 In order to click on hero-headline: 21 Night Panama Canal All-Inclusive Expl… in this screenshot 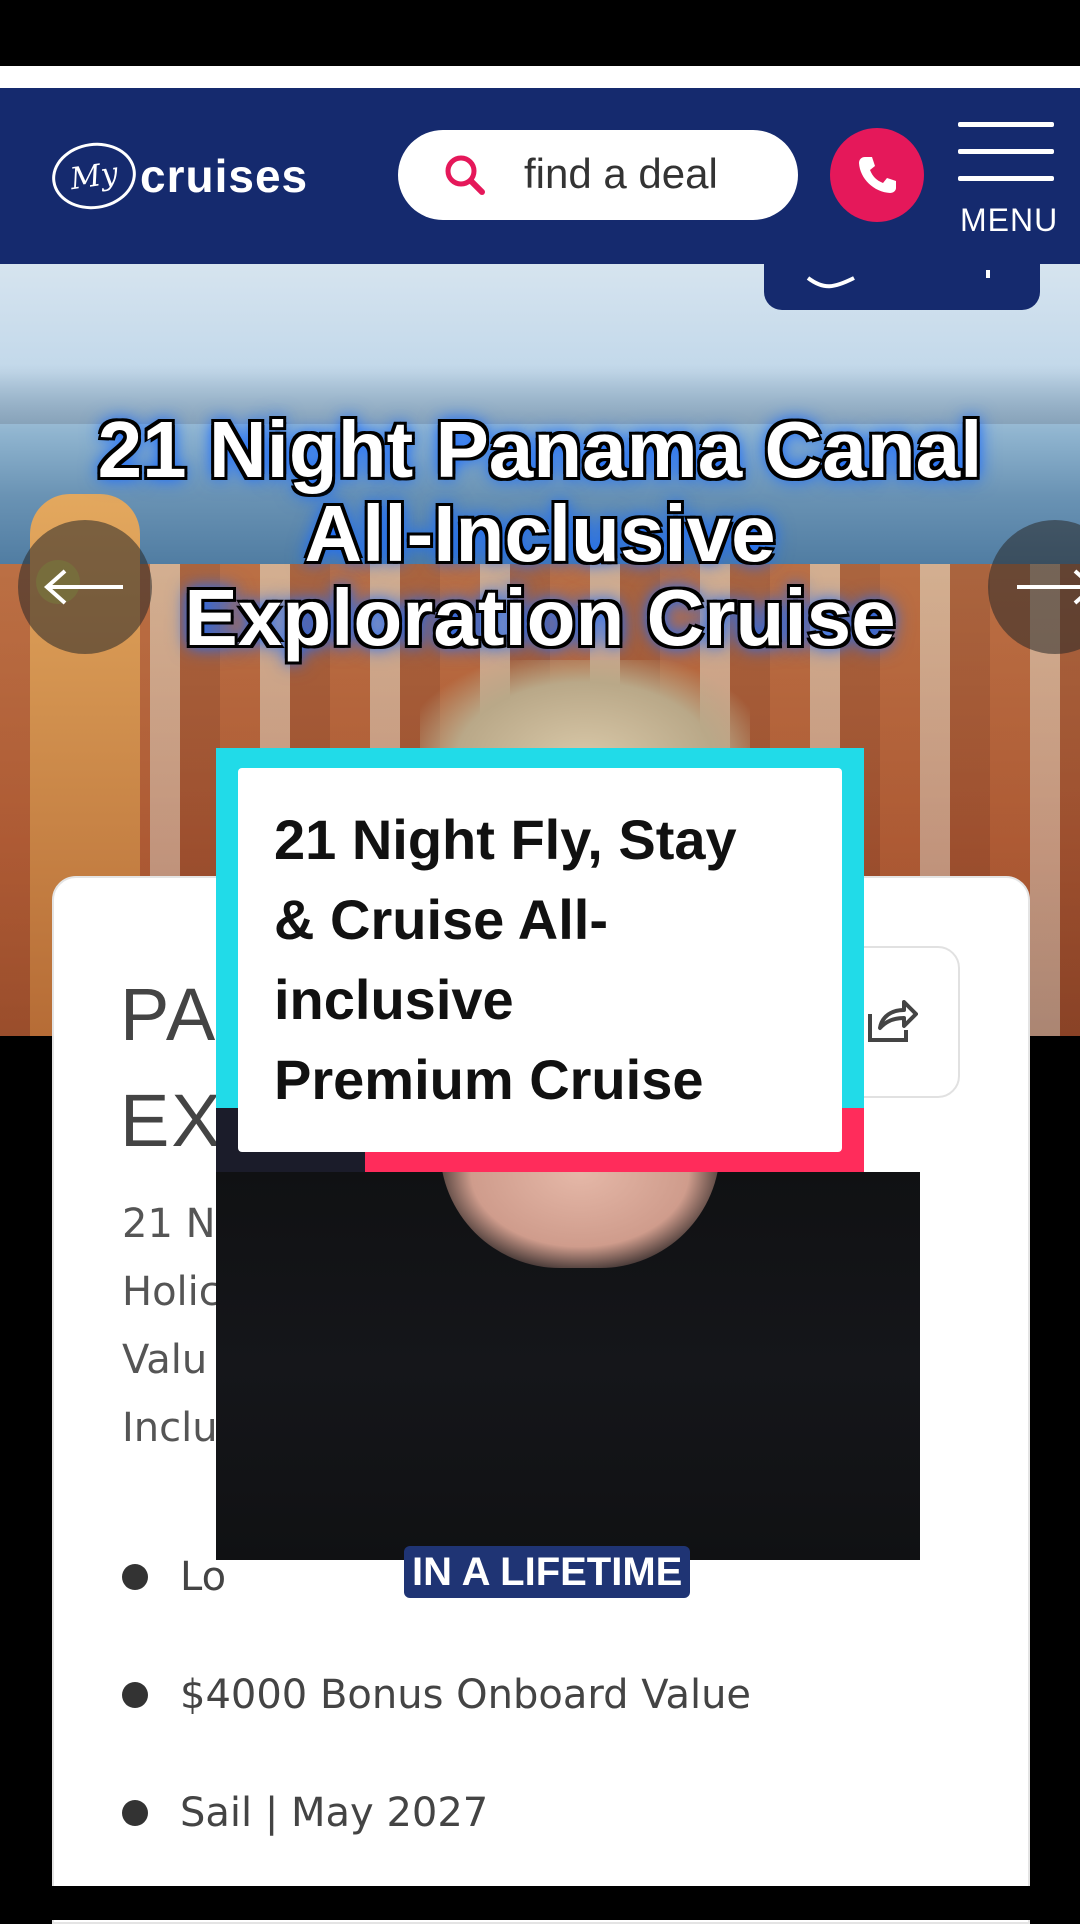, I will do `click(540, 534)`.